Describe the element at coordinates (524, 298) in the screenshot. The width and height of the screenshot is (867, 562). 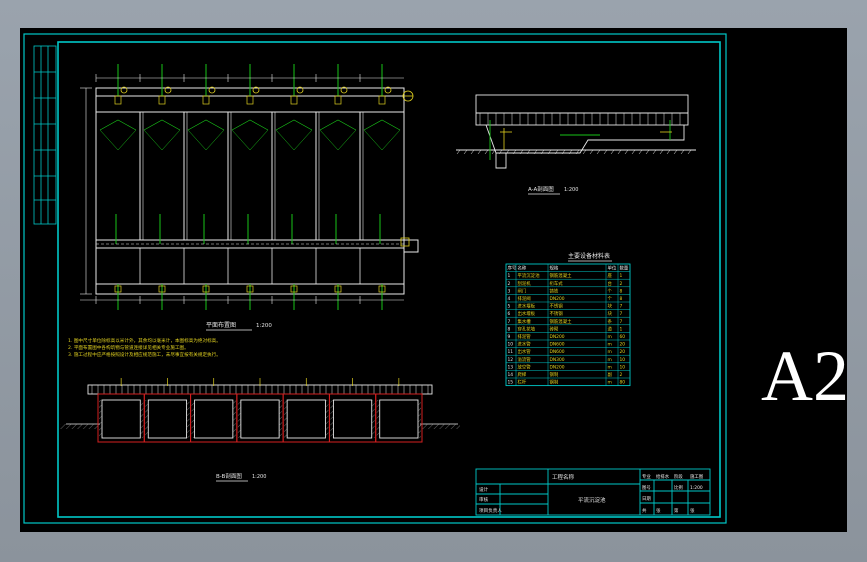
I see `table-cell: 排泥阀` at that location.